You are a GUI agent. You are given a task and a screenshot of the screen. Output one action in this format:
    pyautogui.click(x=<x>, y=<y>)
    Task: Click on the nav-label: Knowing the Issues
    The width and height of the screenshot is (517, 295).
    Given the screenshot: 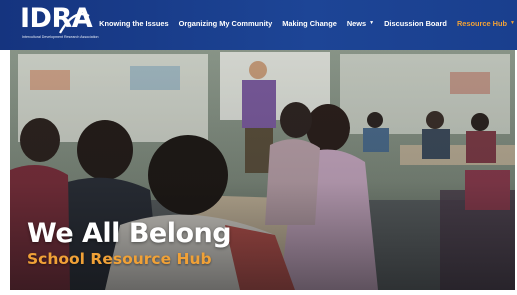 What is the action you would take?
    pyautogui.click(x=134, y=23)
    